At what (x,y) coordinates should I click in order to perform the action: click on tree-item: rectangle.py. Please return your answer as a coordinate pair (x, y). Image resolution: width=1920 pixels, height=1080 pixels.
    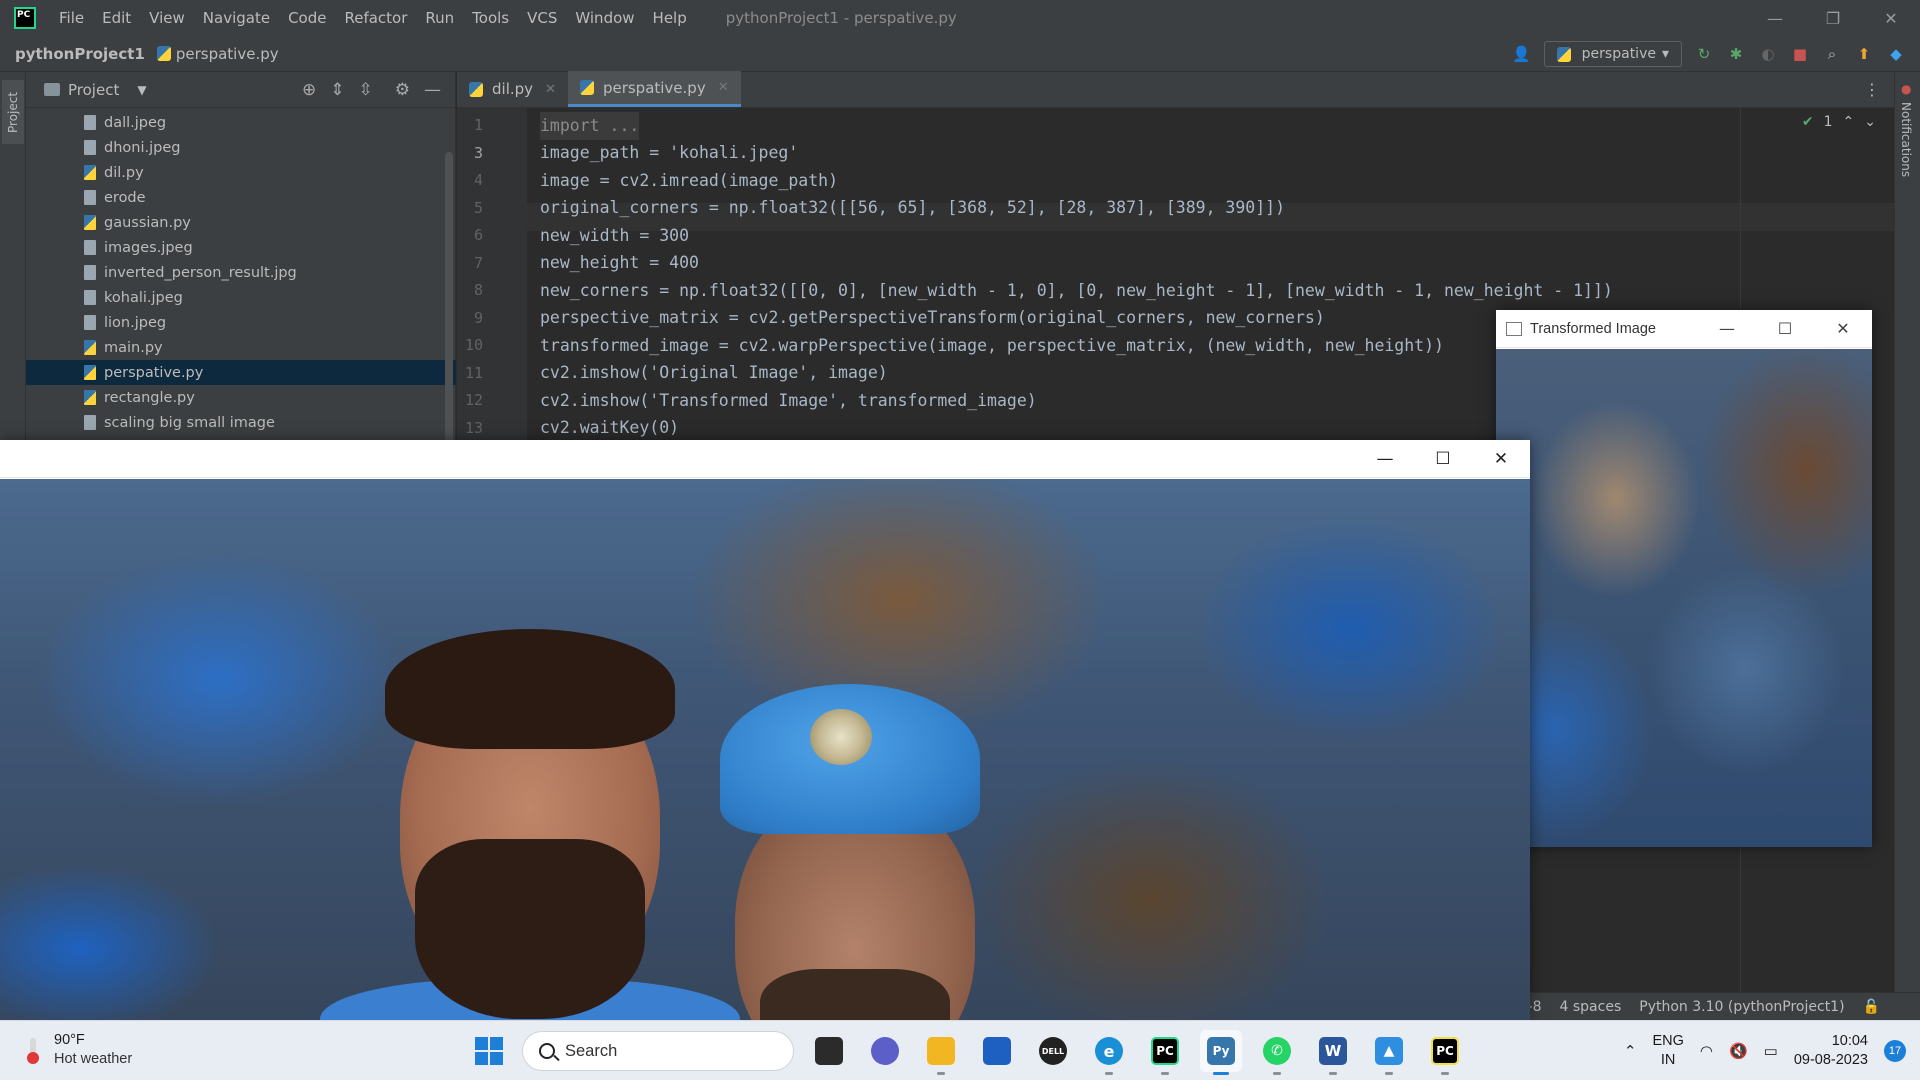
    Looking at the image, I should click on (241, 397).